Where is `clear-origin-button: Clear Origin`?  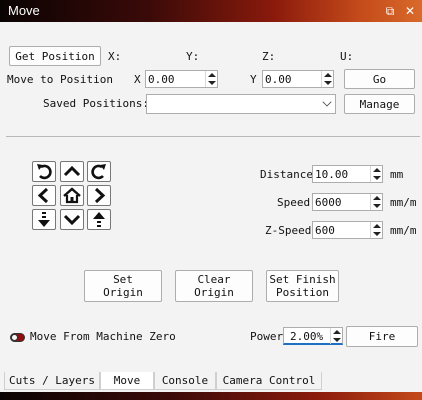
clear-origin-button: Clear Origin is located at coordinates (214, 286).